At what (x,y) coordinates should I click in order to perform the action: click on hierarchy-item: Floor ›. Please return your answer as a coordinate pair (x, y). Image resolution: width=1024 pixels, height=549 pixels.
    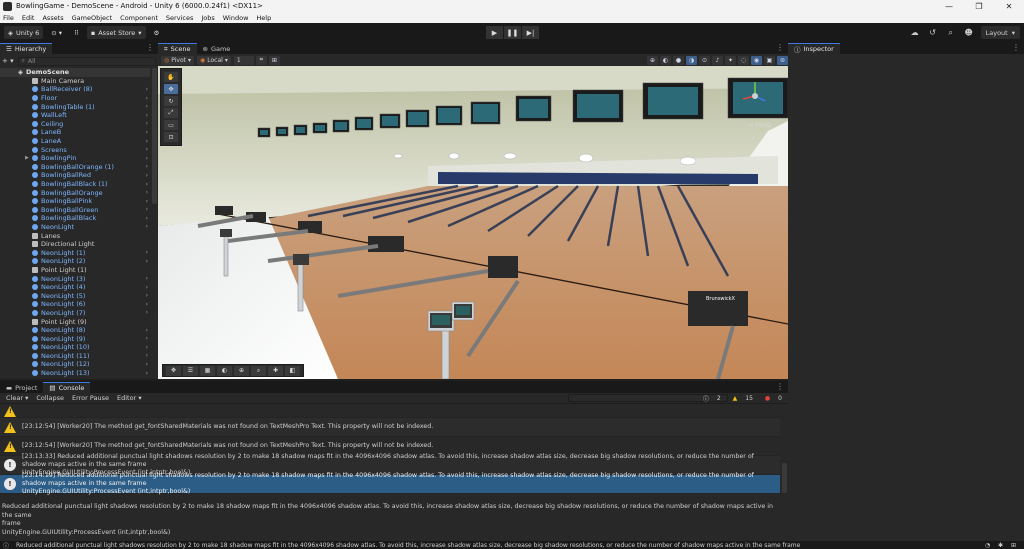
    Looking at the image, I should click on (75, 98).